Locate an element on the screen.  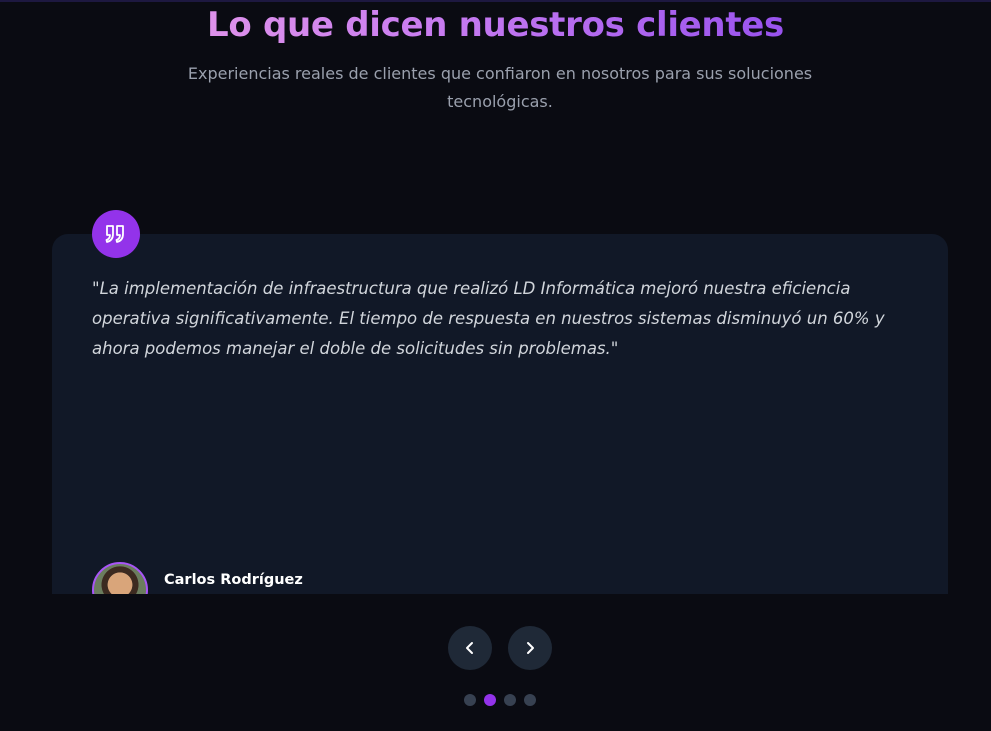
carousel-dots is located at coordinates (500, 700).